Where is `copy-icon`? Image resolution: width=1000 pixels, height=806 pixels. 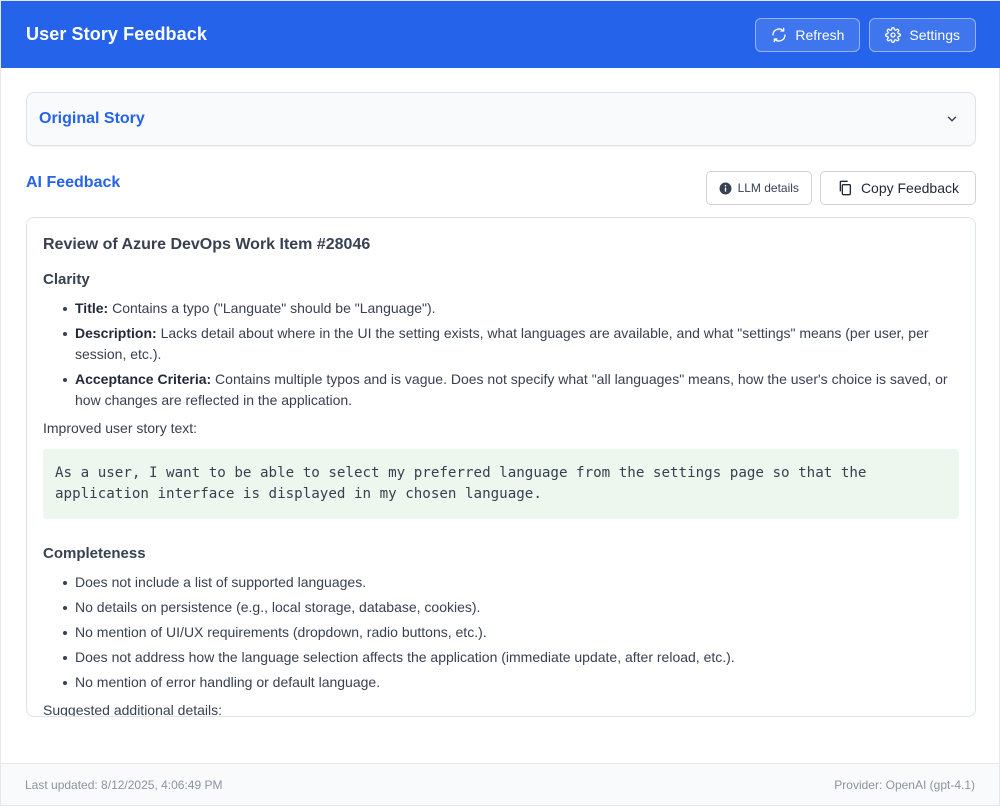 copy-icon is located at coordinates (845, 188).